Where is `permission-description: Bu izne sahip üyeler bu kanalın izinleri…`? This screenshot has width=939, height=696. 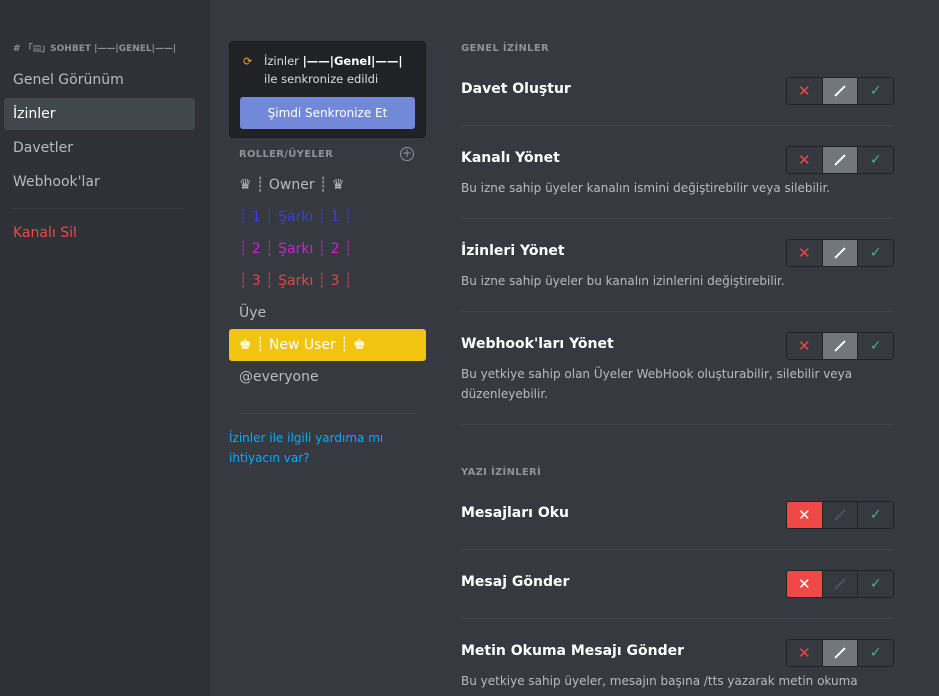
permission-description: Bu izne sahip üyeler bu kanalın izinleri… is located at coordinates (623, 281).